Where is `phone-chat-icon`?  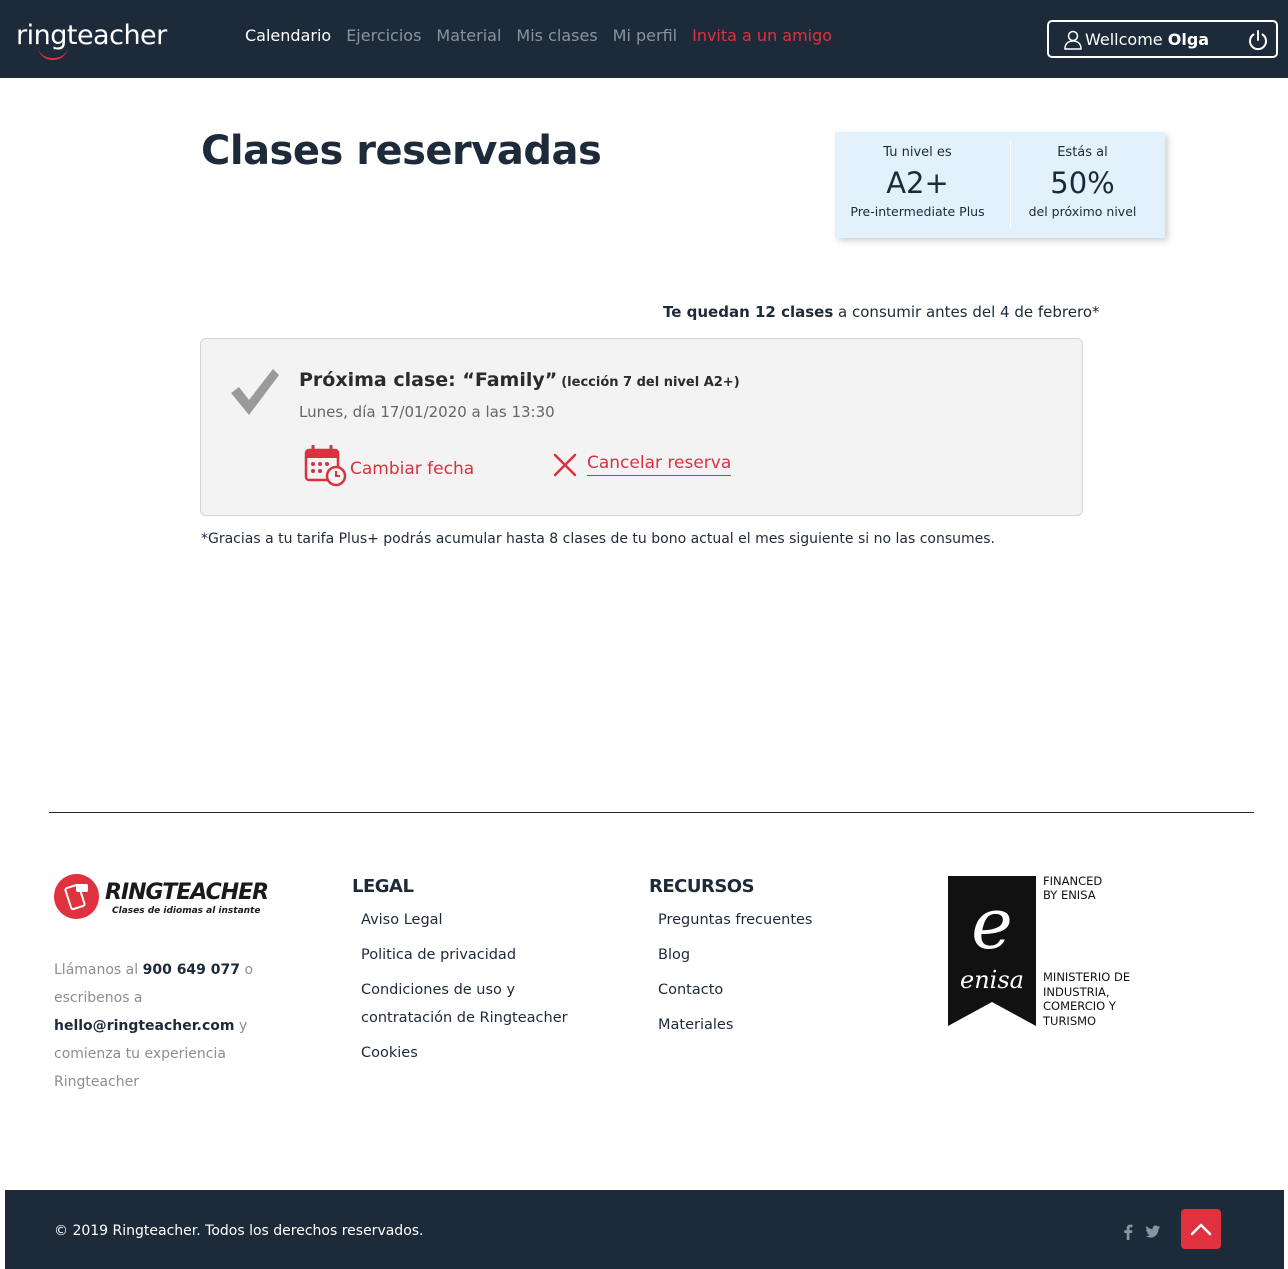
phone-chat-icon is located at coordinates (76, 897).